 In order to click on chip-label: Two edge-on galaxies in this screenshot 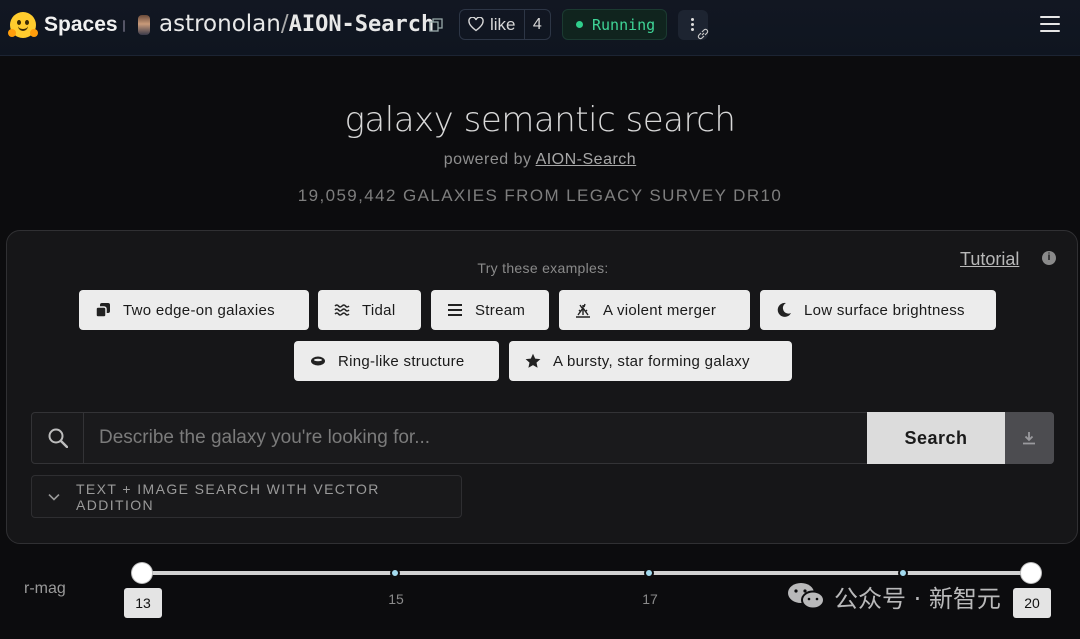, I will do `click(199, 310)`.